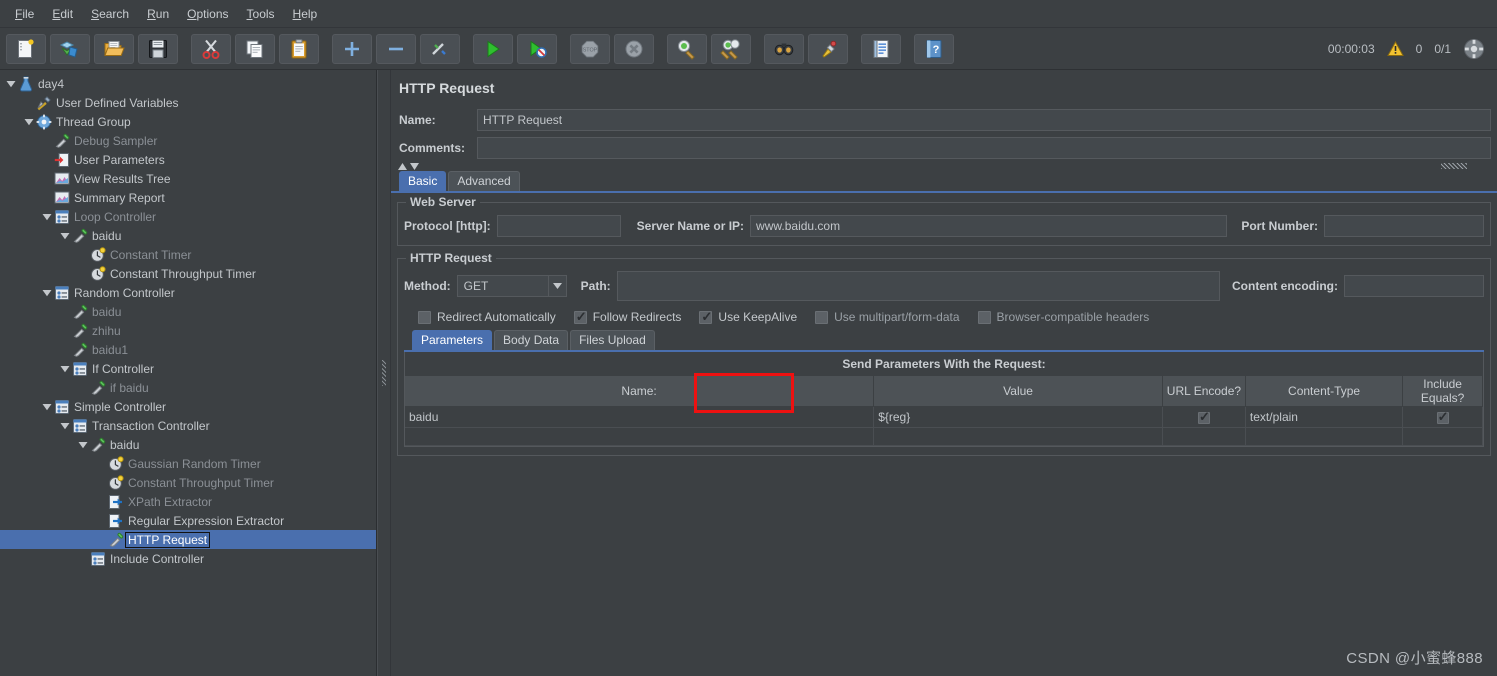 This screenshot has height=676, width=1497. Describe the element at coordinates (1018, 391) in the screenshot. I see `column-header: Value` at that location.